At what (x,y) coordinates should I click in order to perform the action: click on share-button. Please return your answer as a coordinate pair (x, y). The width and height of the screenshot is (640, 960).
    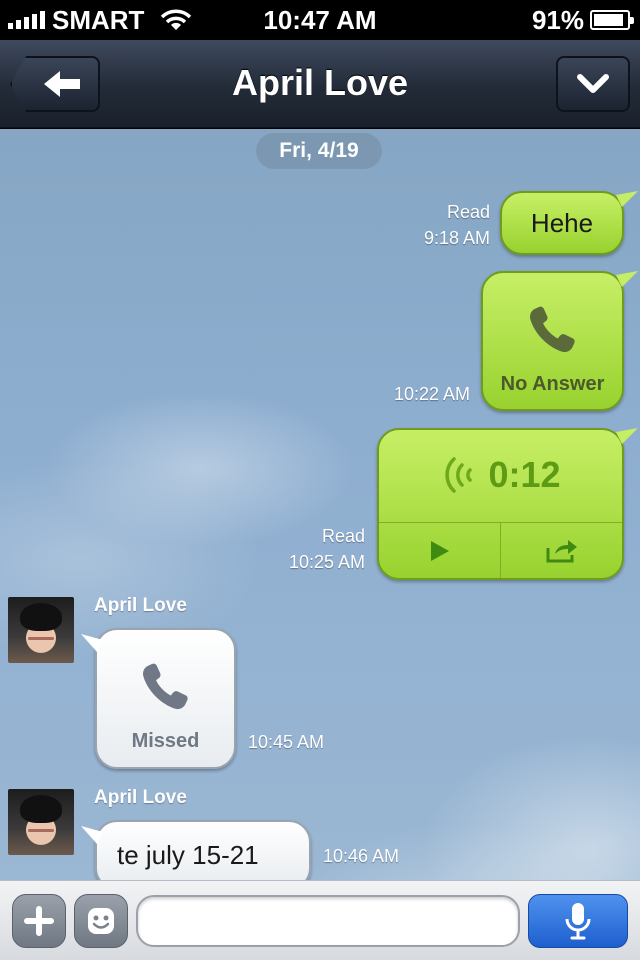
    Looking at the image, I should click on (561, 550).